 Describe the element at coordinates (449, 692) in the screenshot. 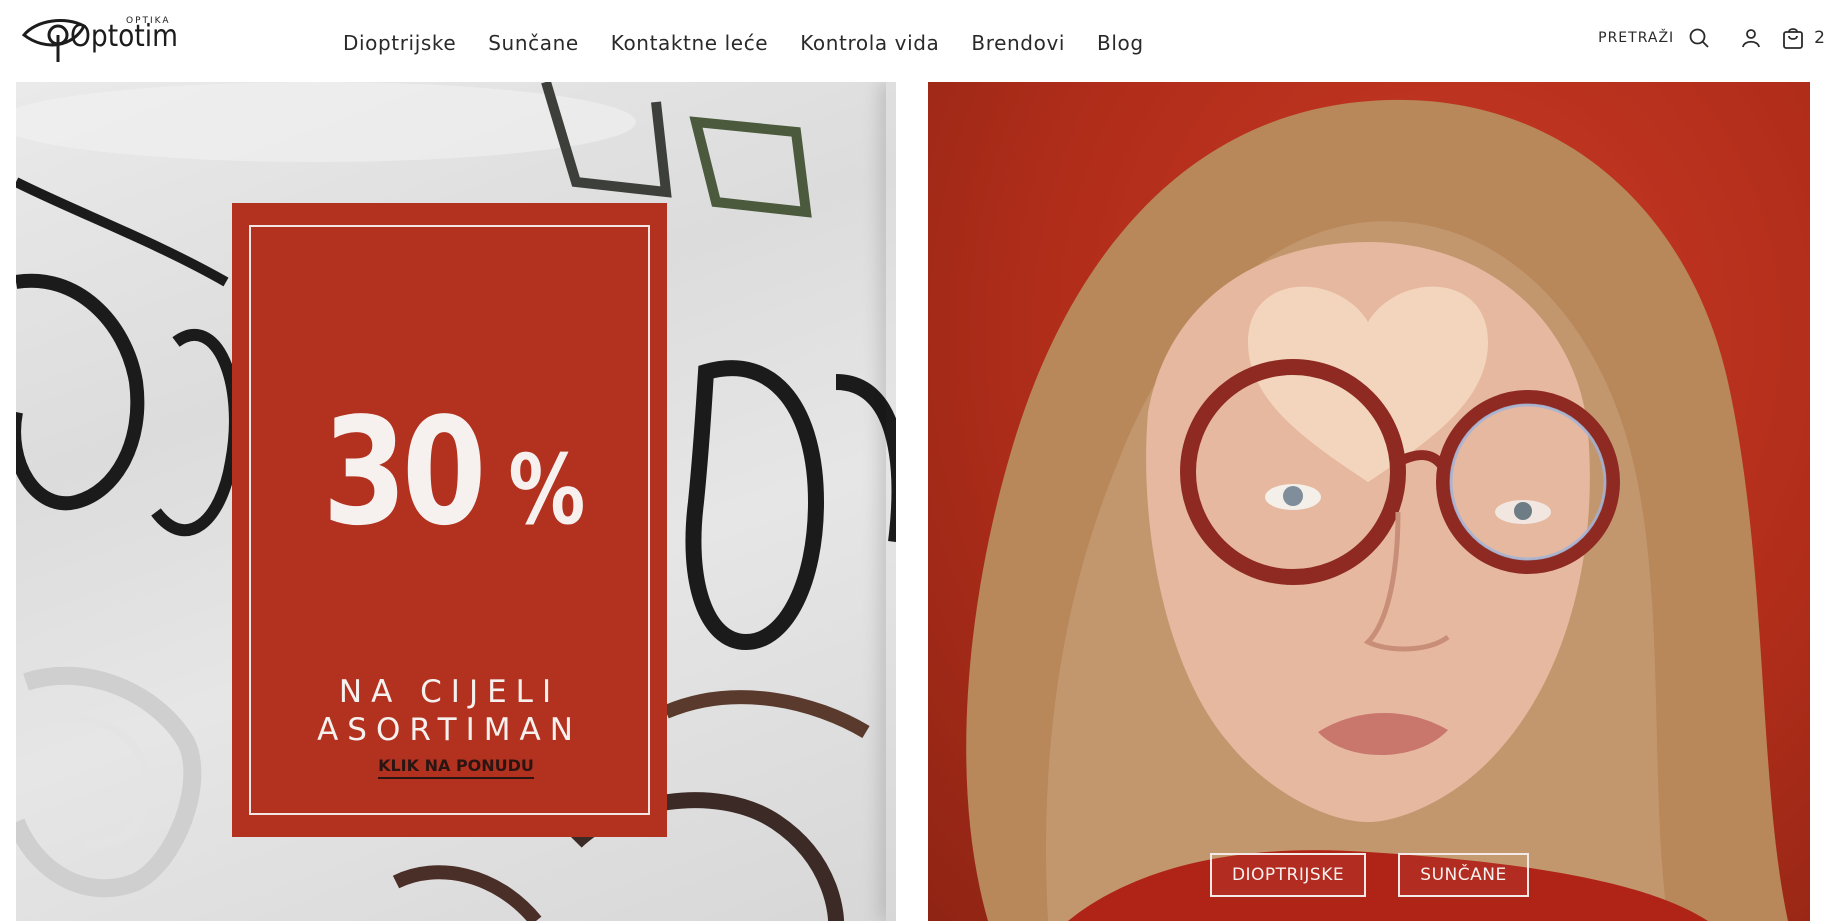

I see `promo-subtitle-line1: NA CIJELI` at that location.